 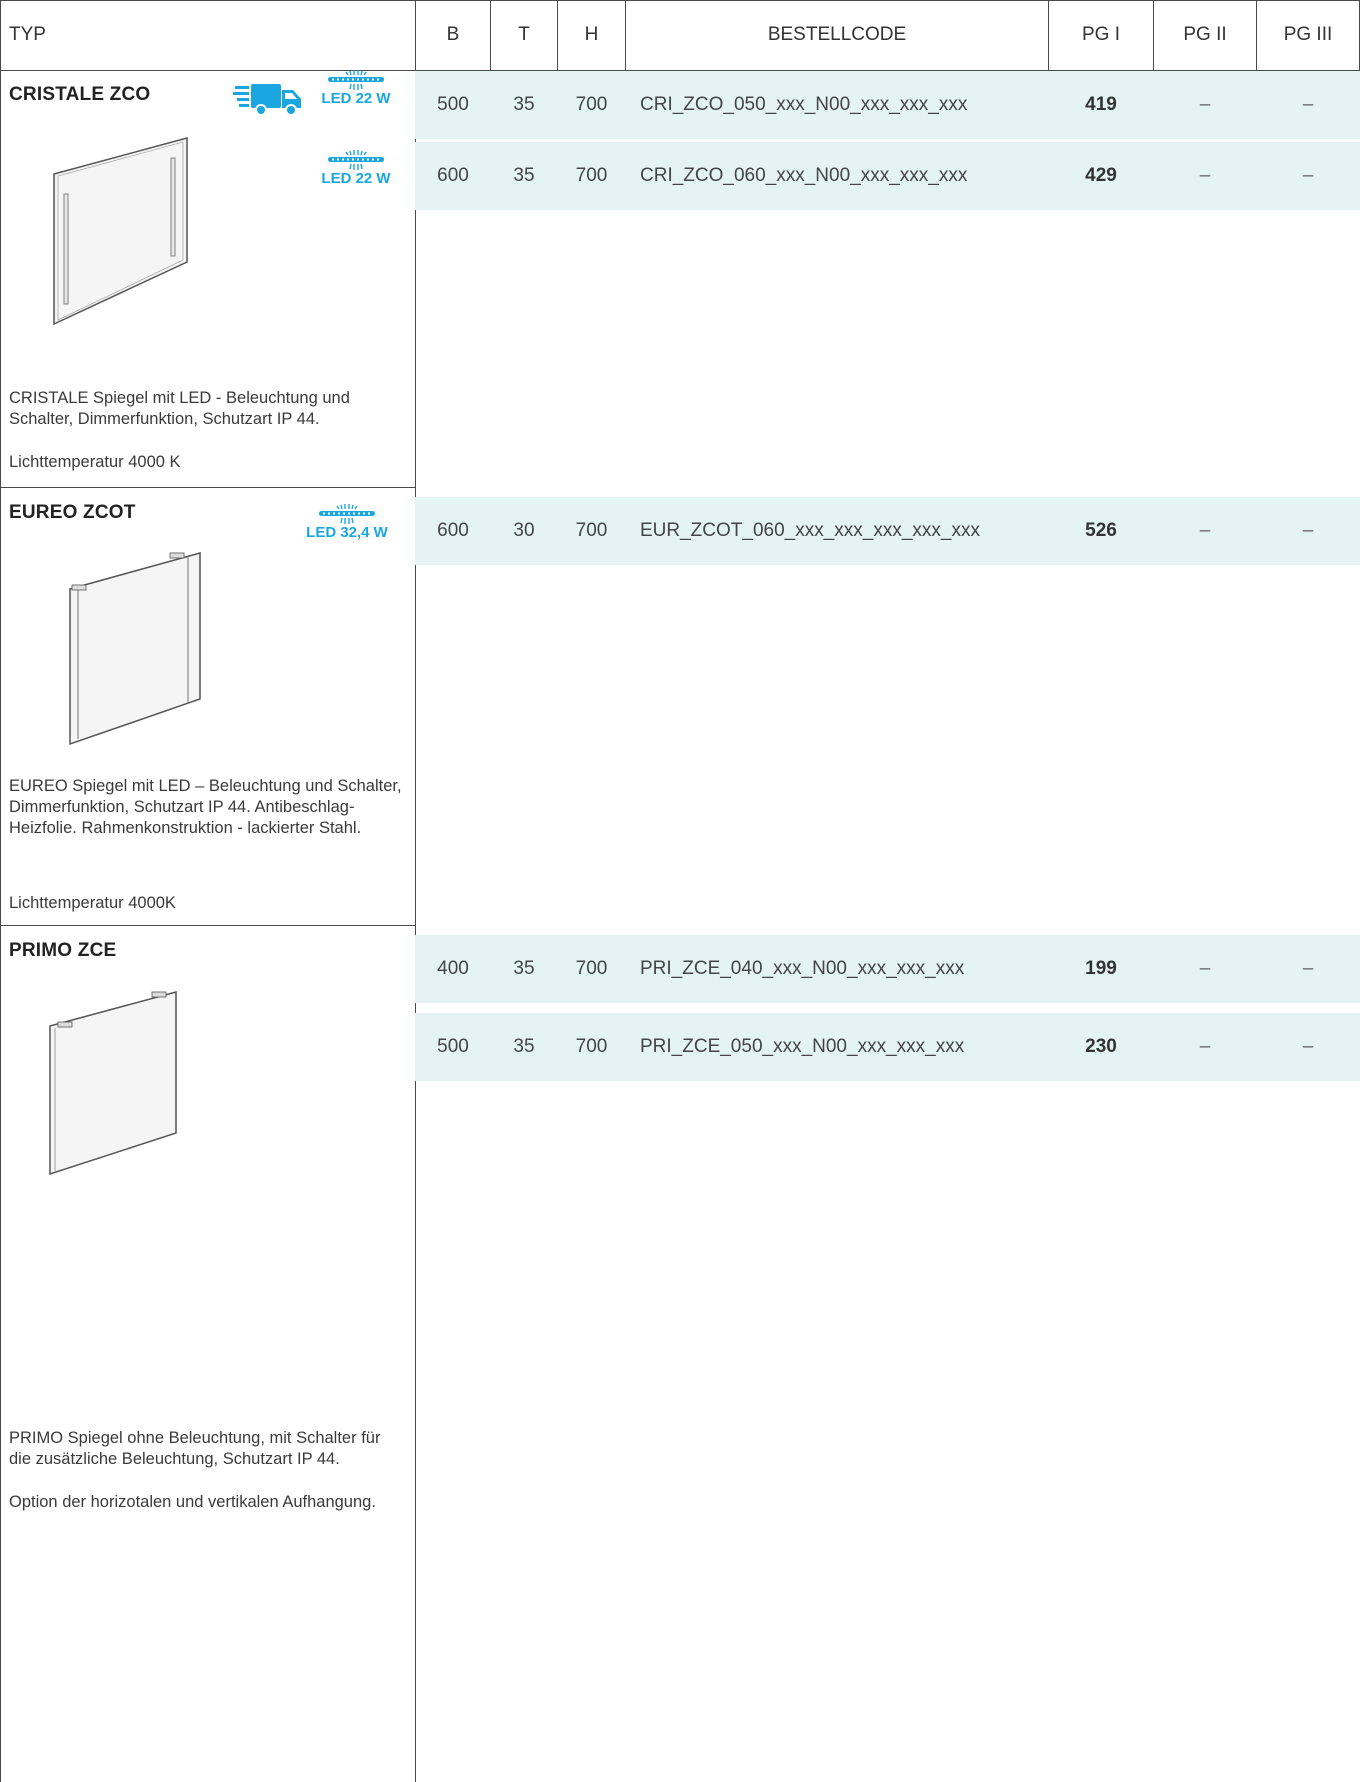 What do you see at coordinates (1205, 34) in the screenshot?
I see `column-header-pg2: PG II` at bounding box center [1205, 34].